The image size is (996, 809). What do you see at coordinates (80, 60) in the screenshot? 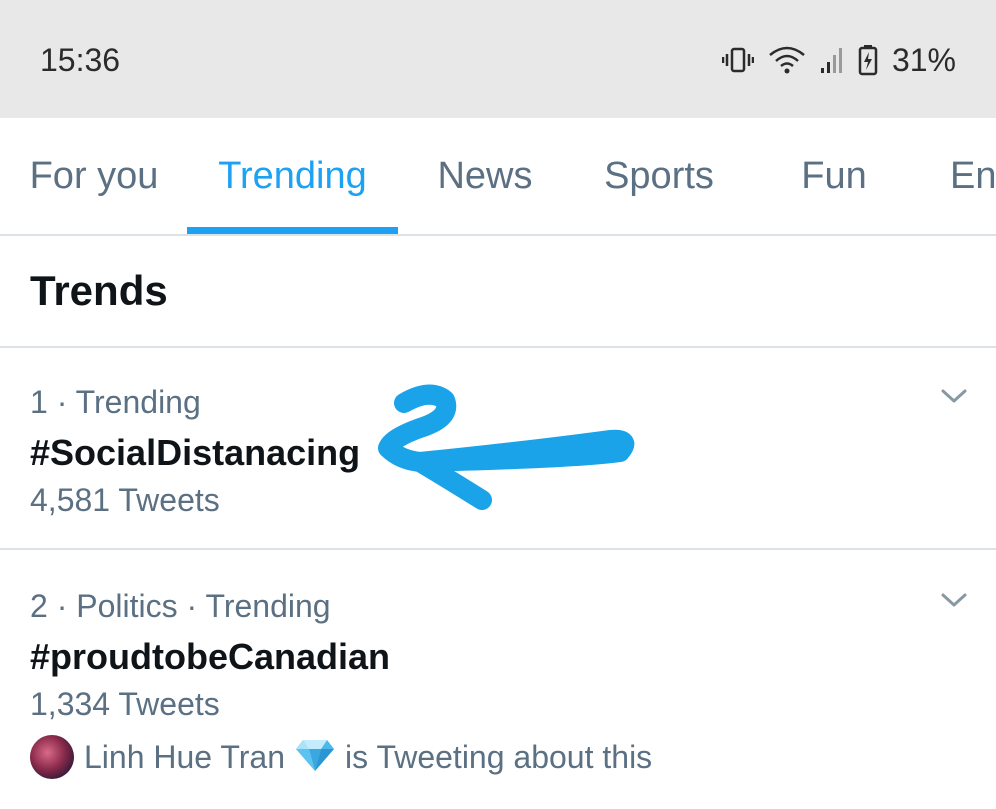
I see `status-time: 15:36` at bounding box center [80, 60].